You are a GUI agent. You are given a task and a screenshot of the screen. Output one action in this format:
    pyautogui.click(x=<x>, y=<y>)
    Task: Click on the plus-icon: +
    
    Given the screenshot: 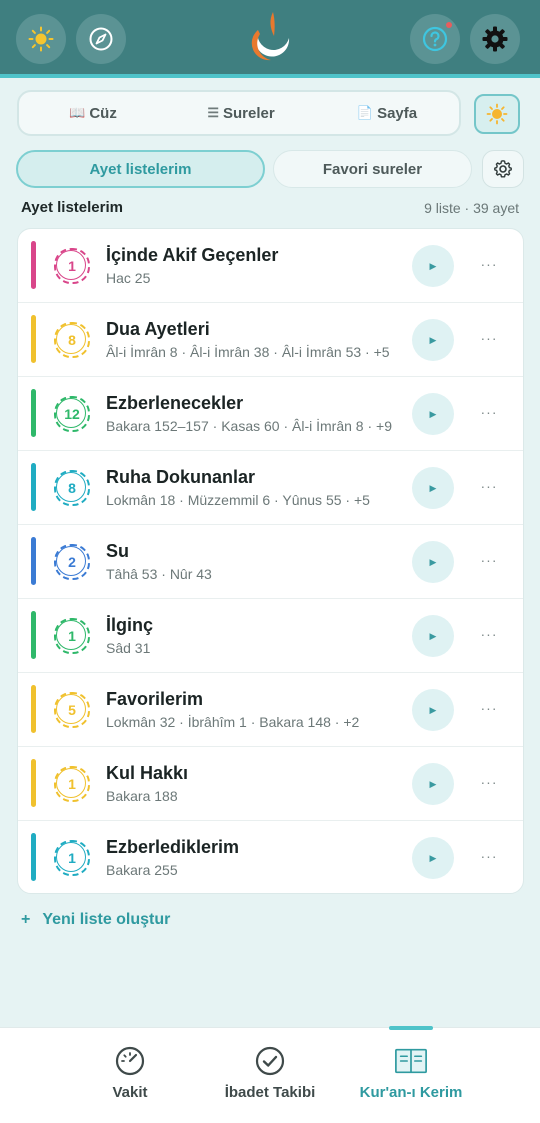 What is the action you would take?
    pyautogui.click(x=26, y=919)
    